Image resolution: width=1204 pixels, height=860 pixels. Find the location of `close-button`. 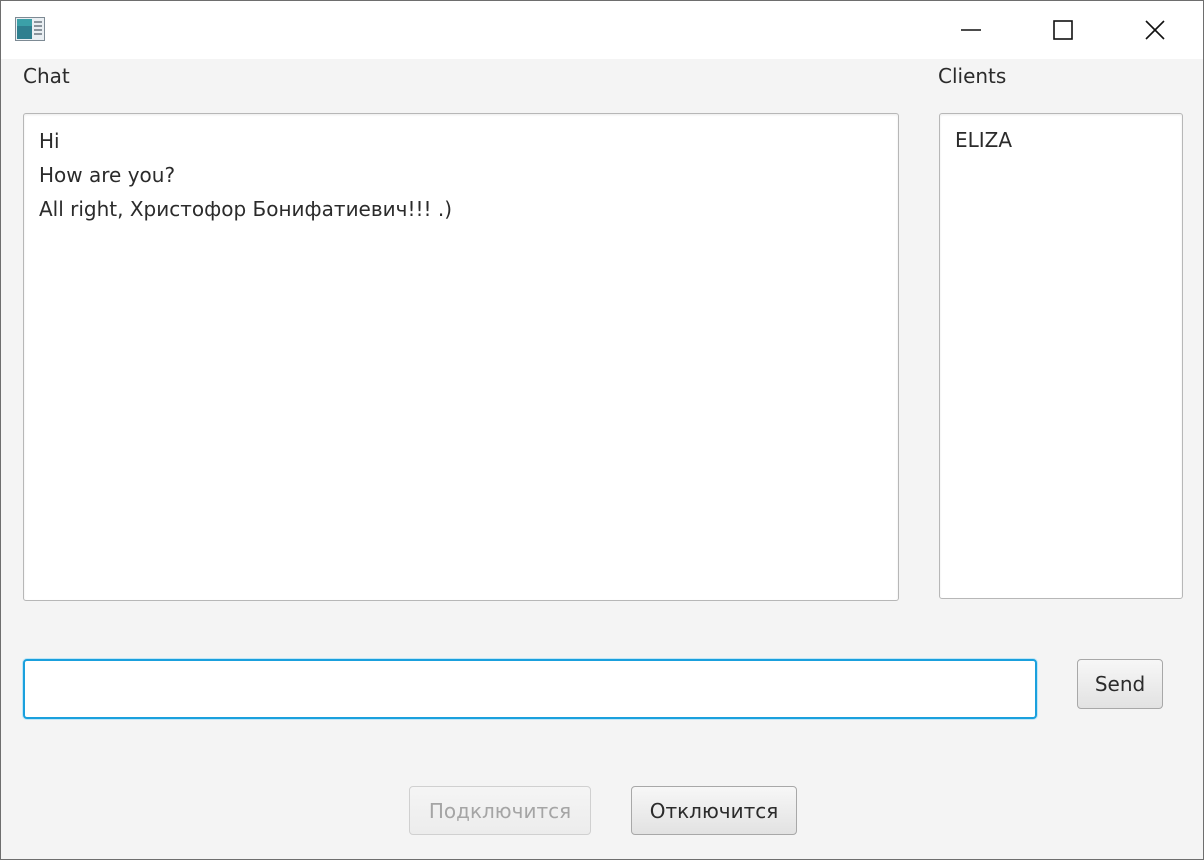

close-button is located at coordinates (1155, 30).